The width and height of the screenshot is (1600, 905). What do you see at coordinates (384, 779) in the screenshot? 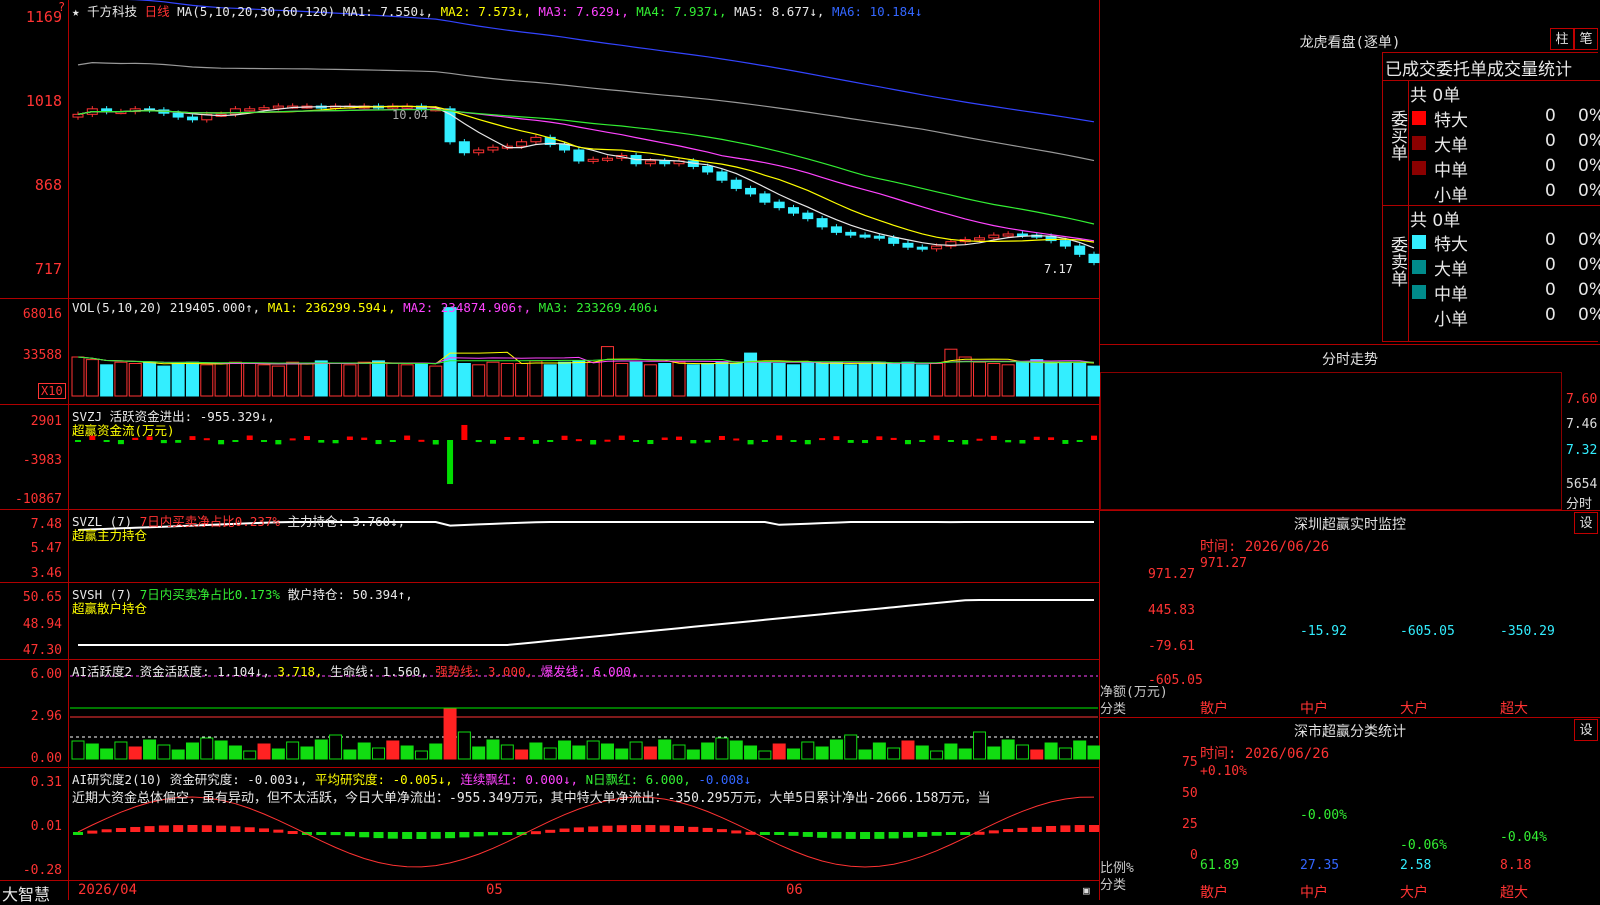
I see `ai-research-b: 平均研究度: -0.005↓,` at bounding box center [384, 779].